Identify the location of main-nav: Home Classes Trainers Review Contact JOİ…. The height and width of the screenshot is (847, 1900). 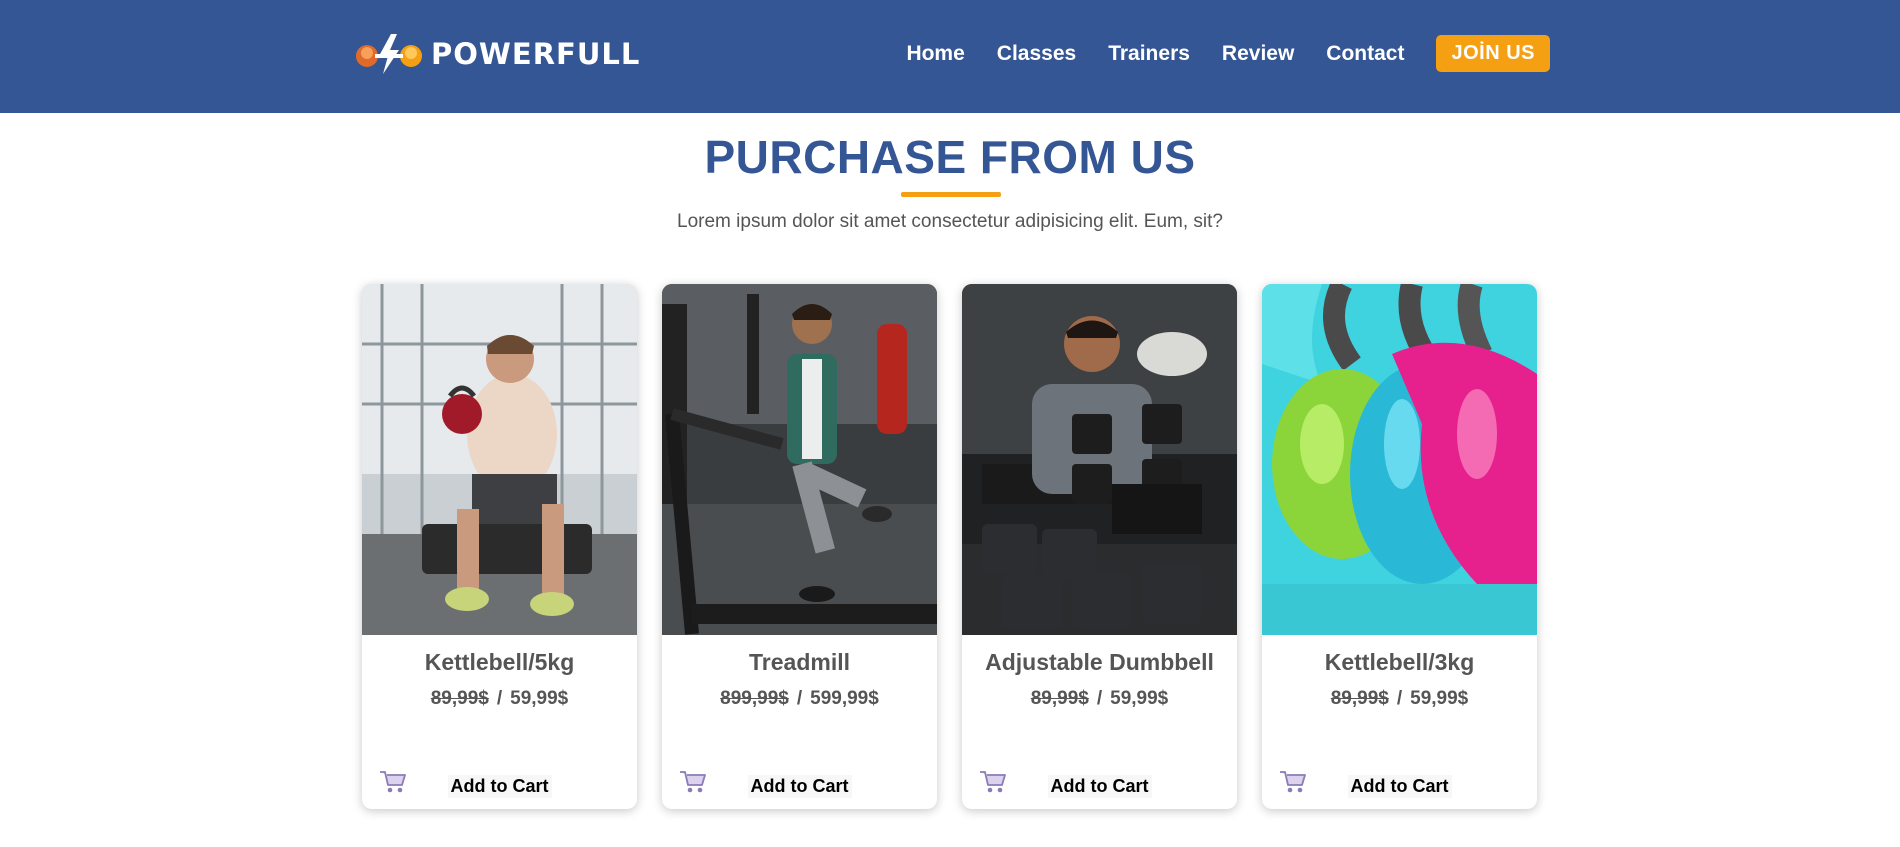
(1228, 53).